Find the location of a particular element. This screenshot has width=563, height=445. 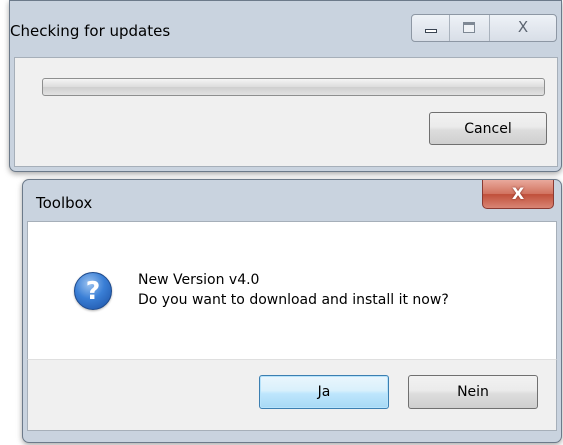

update-progress-bar is located at coordinates (293, 87).